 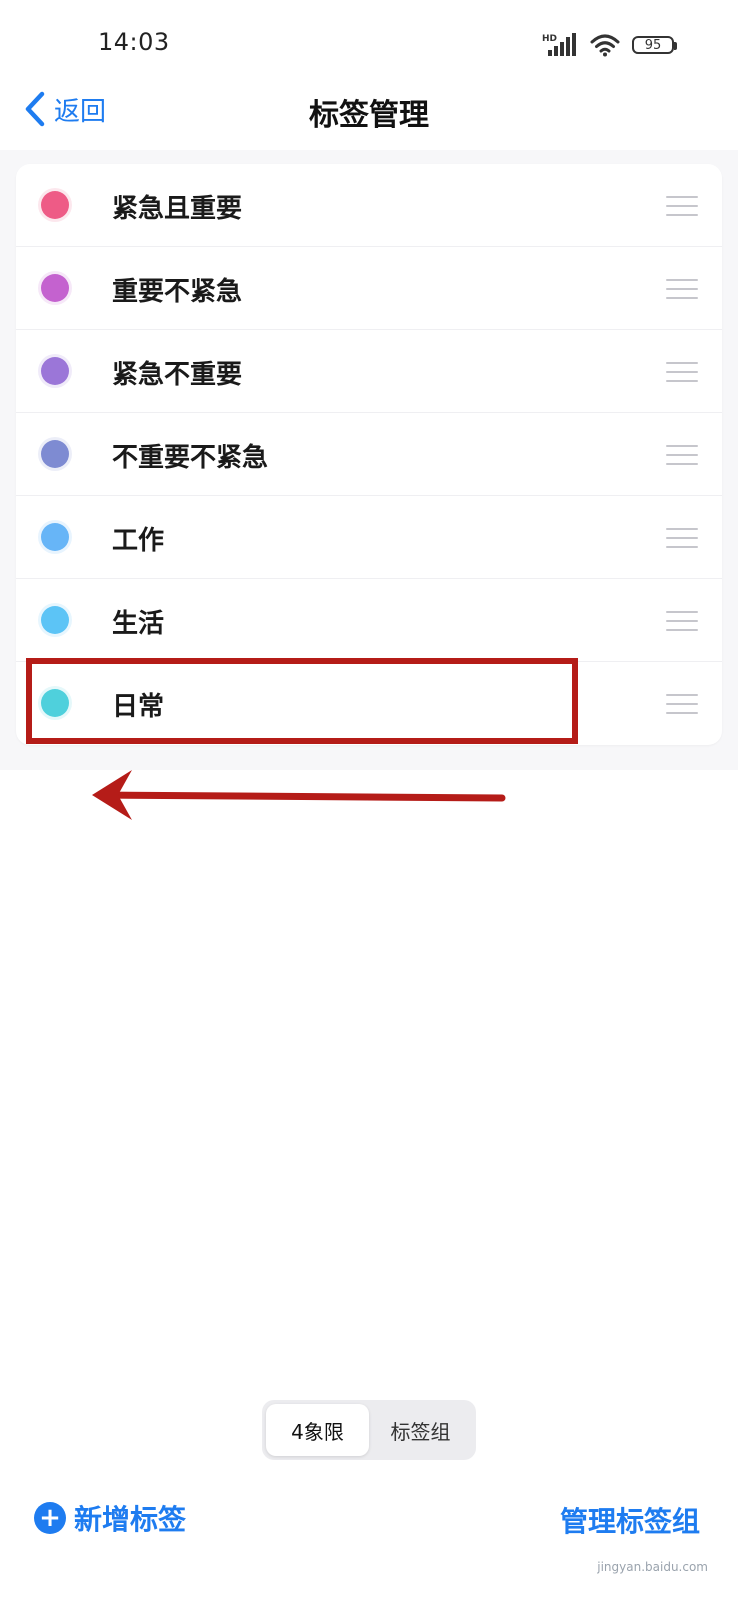 I want to click on status-icons: HD 95, so click(x=609, y=45).